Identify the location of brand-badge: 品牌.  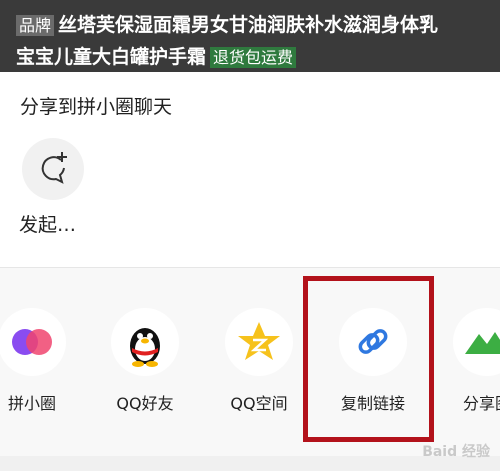
(35, 25).